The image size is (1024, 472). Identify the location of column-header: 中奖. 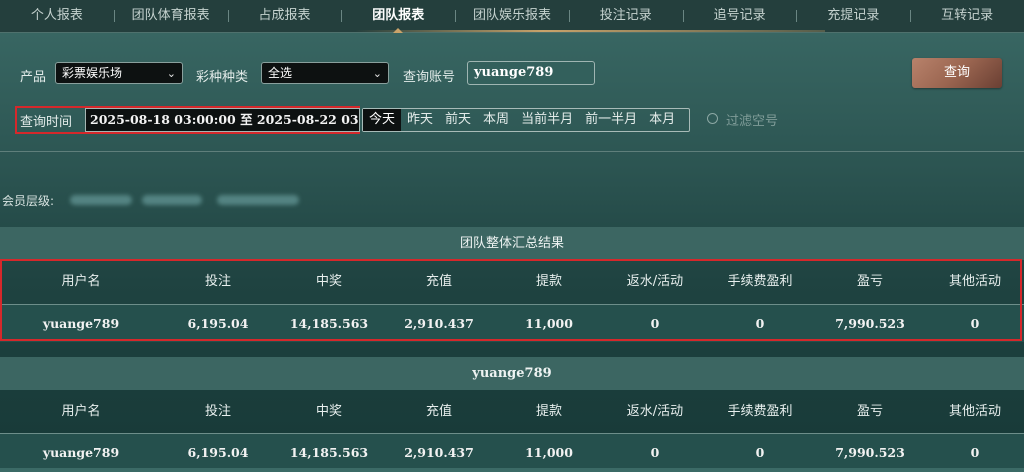
(328, 411).